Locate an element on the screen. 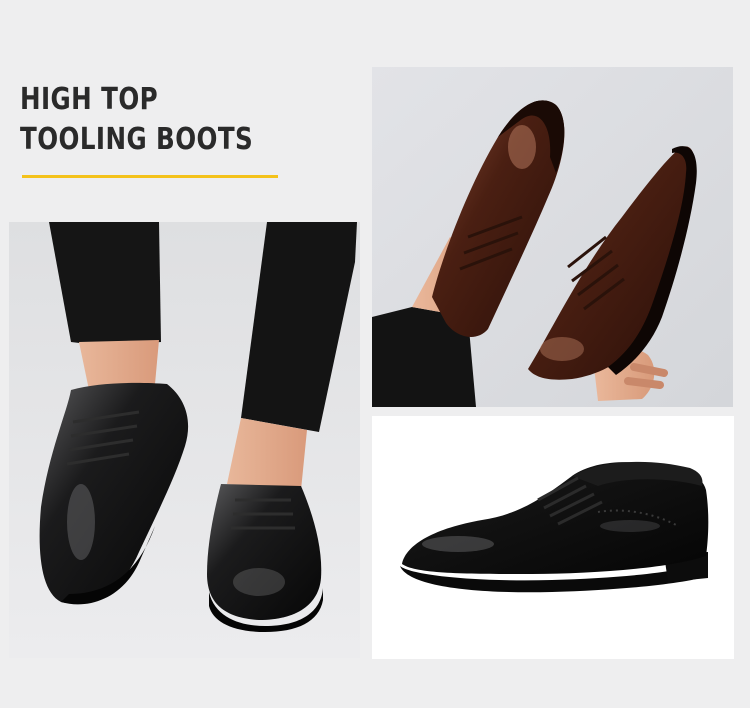 This screenshot has width=750, height=708. headline: HIGH TOP TOOLING BOOTS is located at coordinates (136, 120).